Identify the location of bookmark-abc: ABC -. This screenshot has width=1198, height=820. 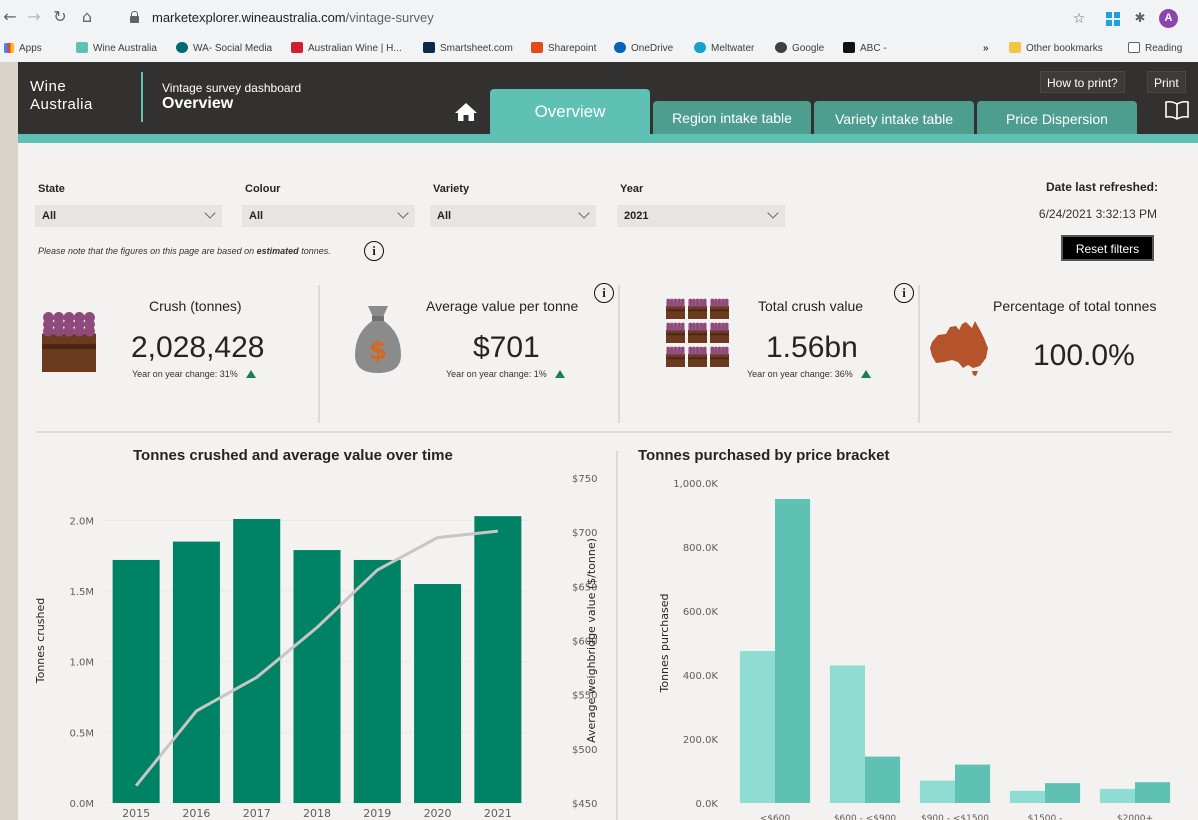
(865, 49).